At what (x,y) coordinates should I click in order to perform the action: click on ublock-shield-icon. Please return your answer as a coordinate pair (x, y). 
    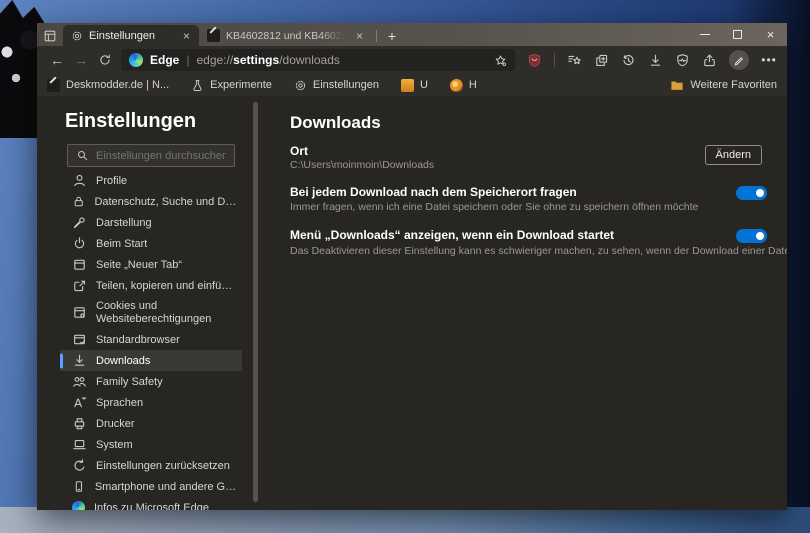
    Looking at the image, I should click on (534, 60).